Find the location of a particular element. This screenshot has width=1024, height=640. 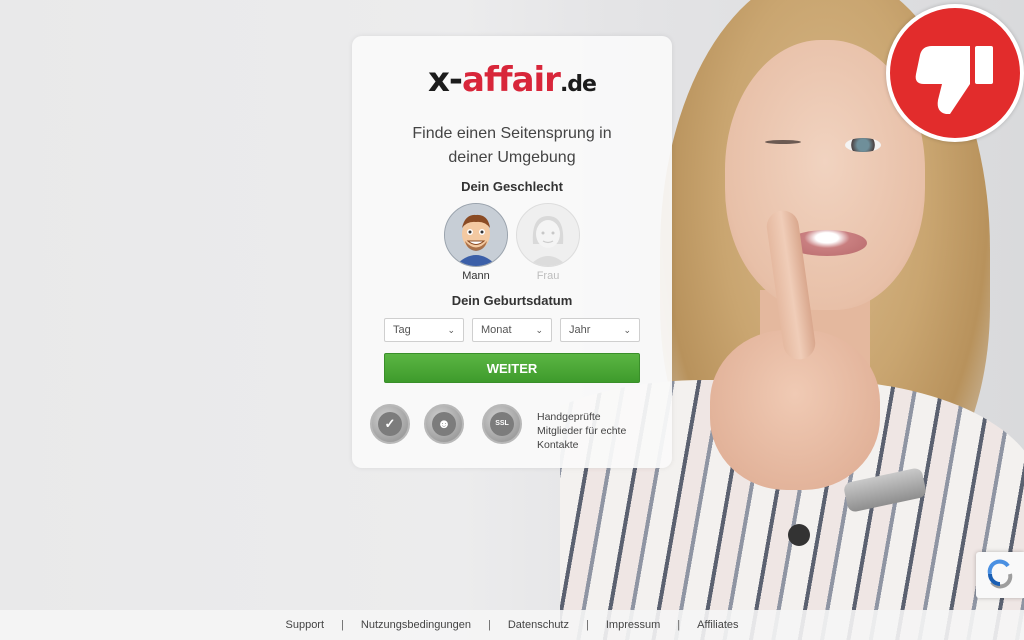

tagline-line-2: deiner Umgebung is located at coordinates (512, 157).